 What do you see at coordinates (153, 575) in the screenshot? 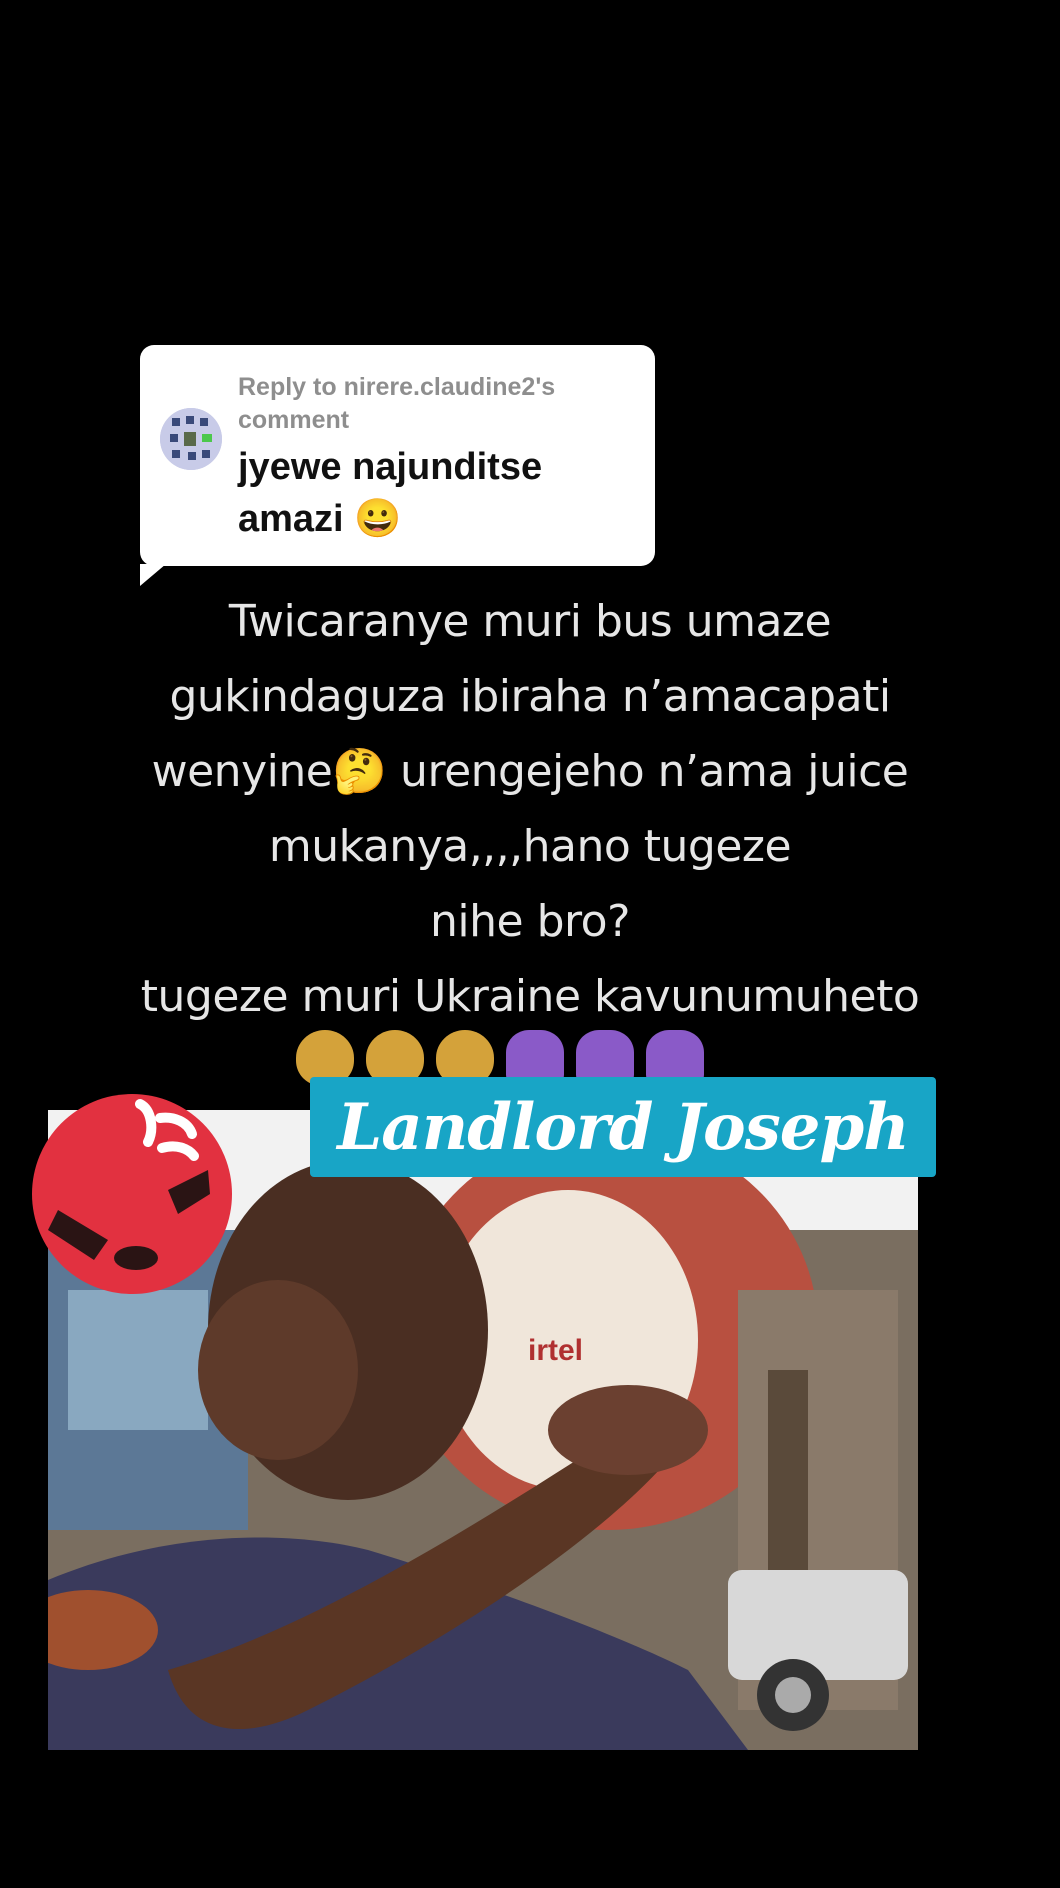
I see `bubble-tail` at bounding box center [153, 575].